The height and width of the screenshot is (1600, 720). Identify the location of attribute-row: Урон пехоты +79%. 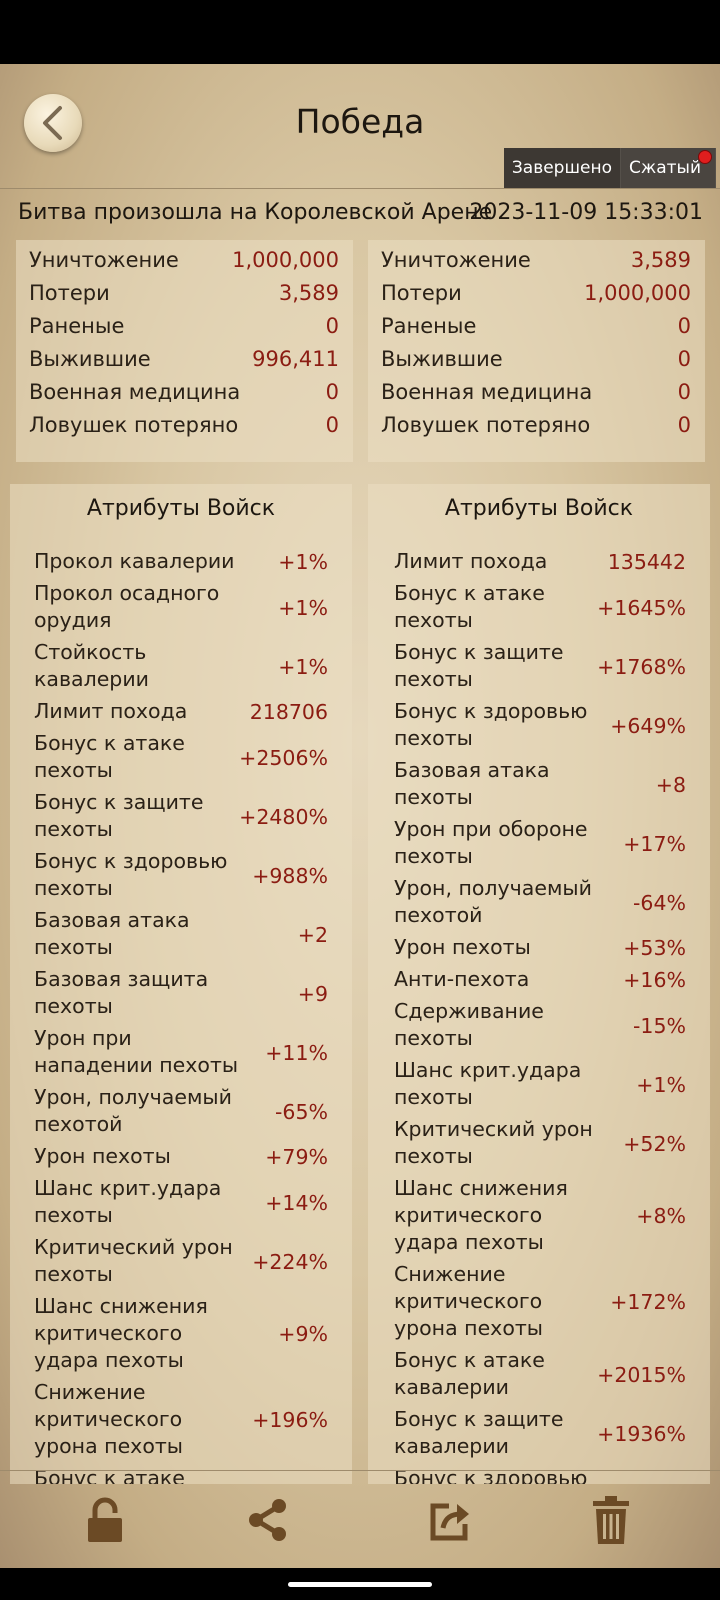
(181, 1157).